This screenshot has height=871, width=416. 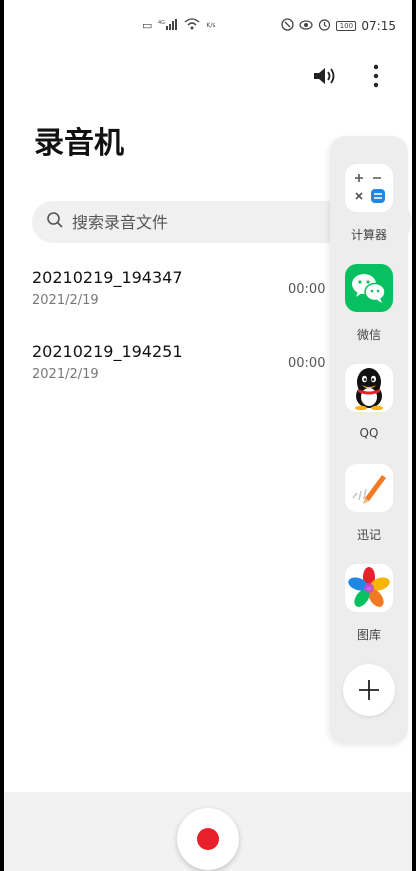 I want to click on add-app-button, so click(x=369, y=690).